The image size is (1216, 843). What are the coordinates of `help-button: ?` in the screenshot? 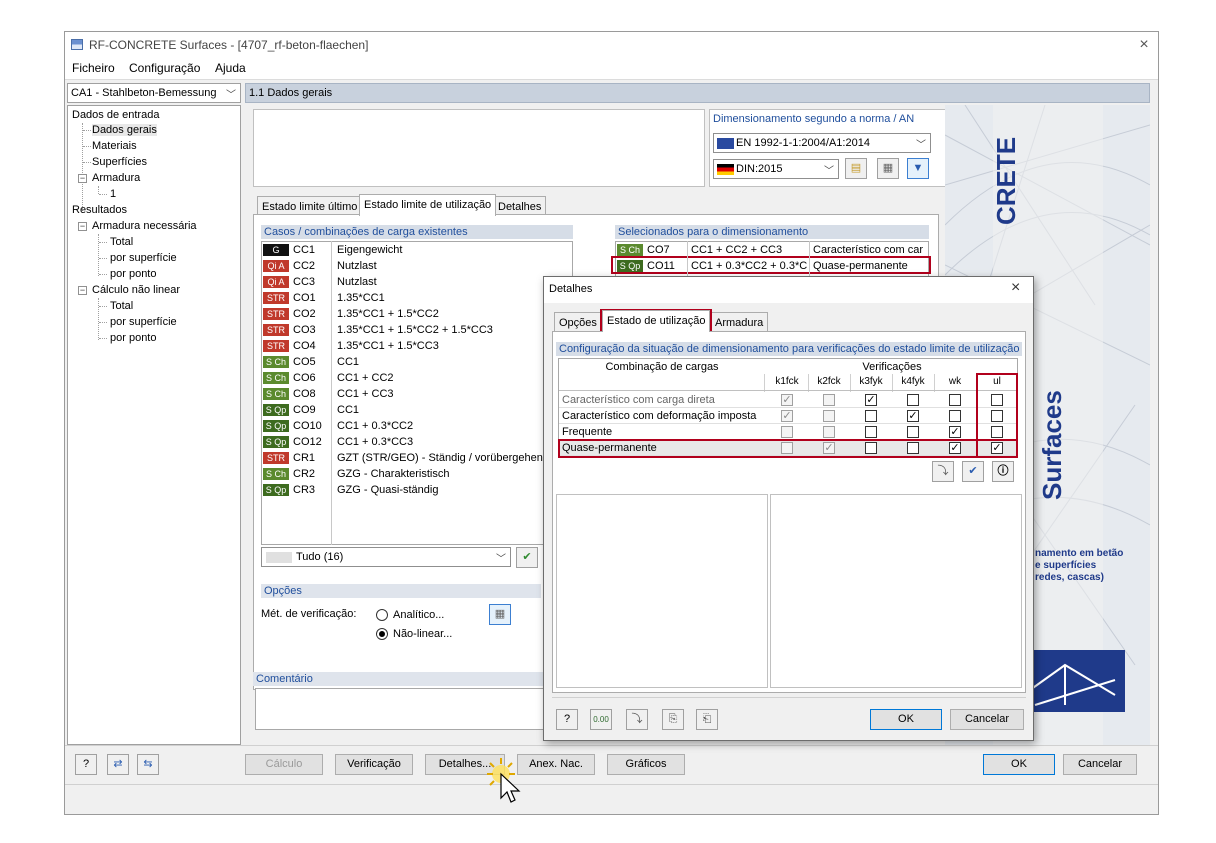 It's located at (86, 764).